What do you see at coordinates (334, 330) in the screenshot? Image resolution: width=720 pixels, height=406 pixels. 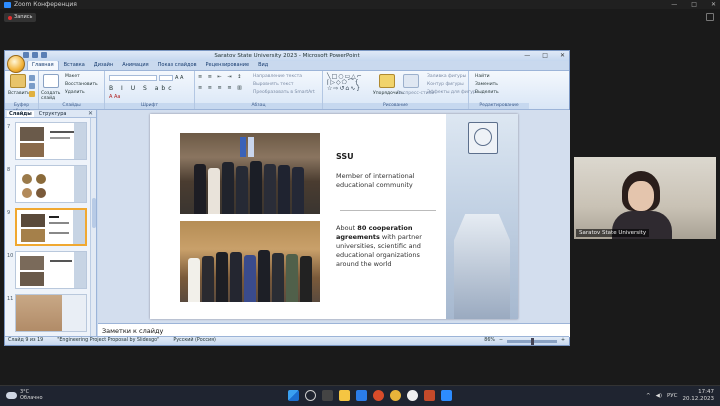 I see `slide-notes: Заметки к слайду` at bounding box center [334, 330].